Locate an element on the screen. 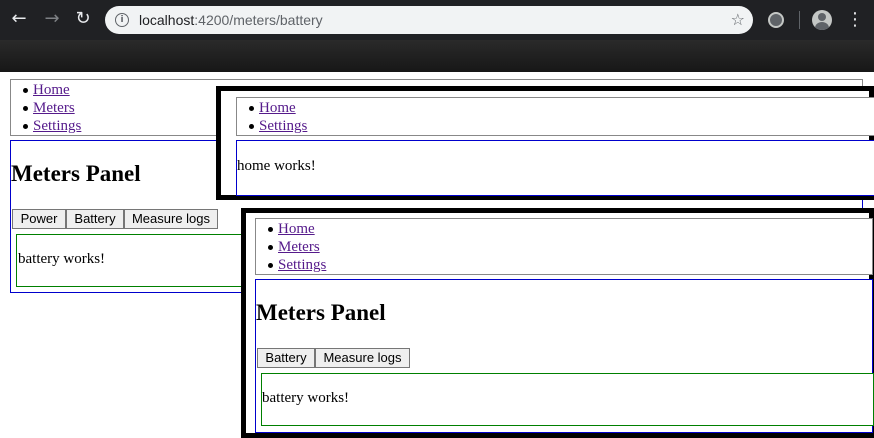  bookmarks-bar is located at coordinates (437, 56).